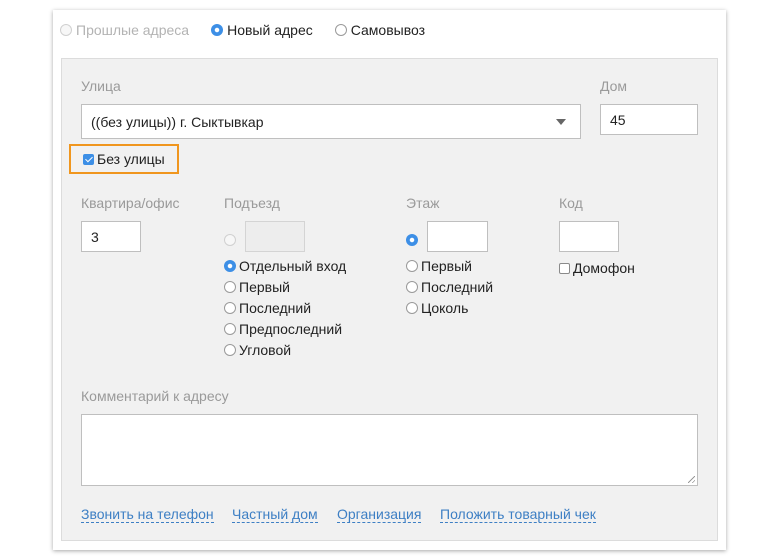 The width and height of the screenshot is (780, 560). What do you see at coordinates (618, 119) in the screenshot?
I see `house-value: 45` at bounding box center [618, 119].